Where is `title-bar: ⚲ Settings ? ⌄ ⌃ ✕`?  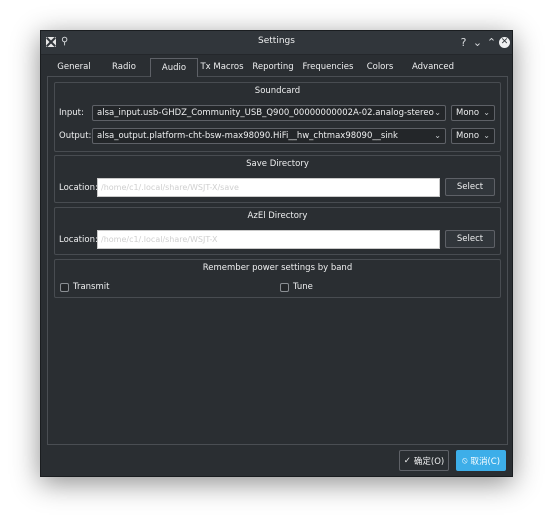 title-bar: ⚲ Settings ? ⌄ ⌃ ✕ is located at coordinates (276, 43).